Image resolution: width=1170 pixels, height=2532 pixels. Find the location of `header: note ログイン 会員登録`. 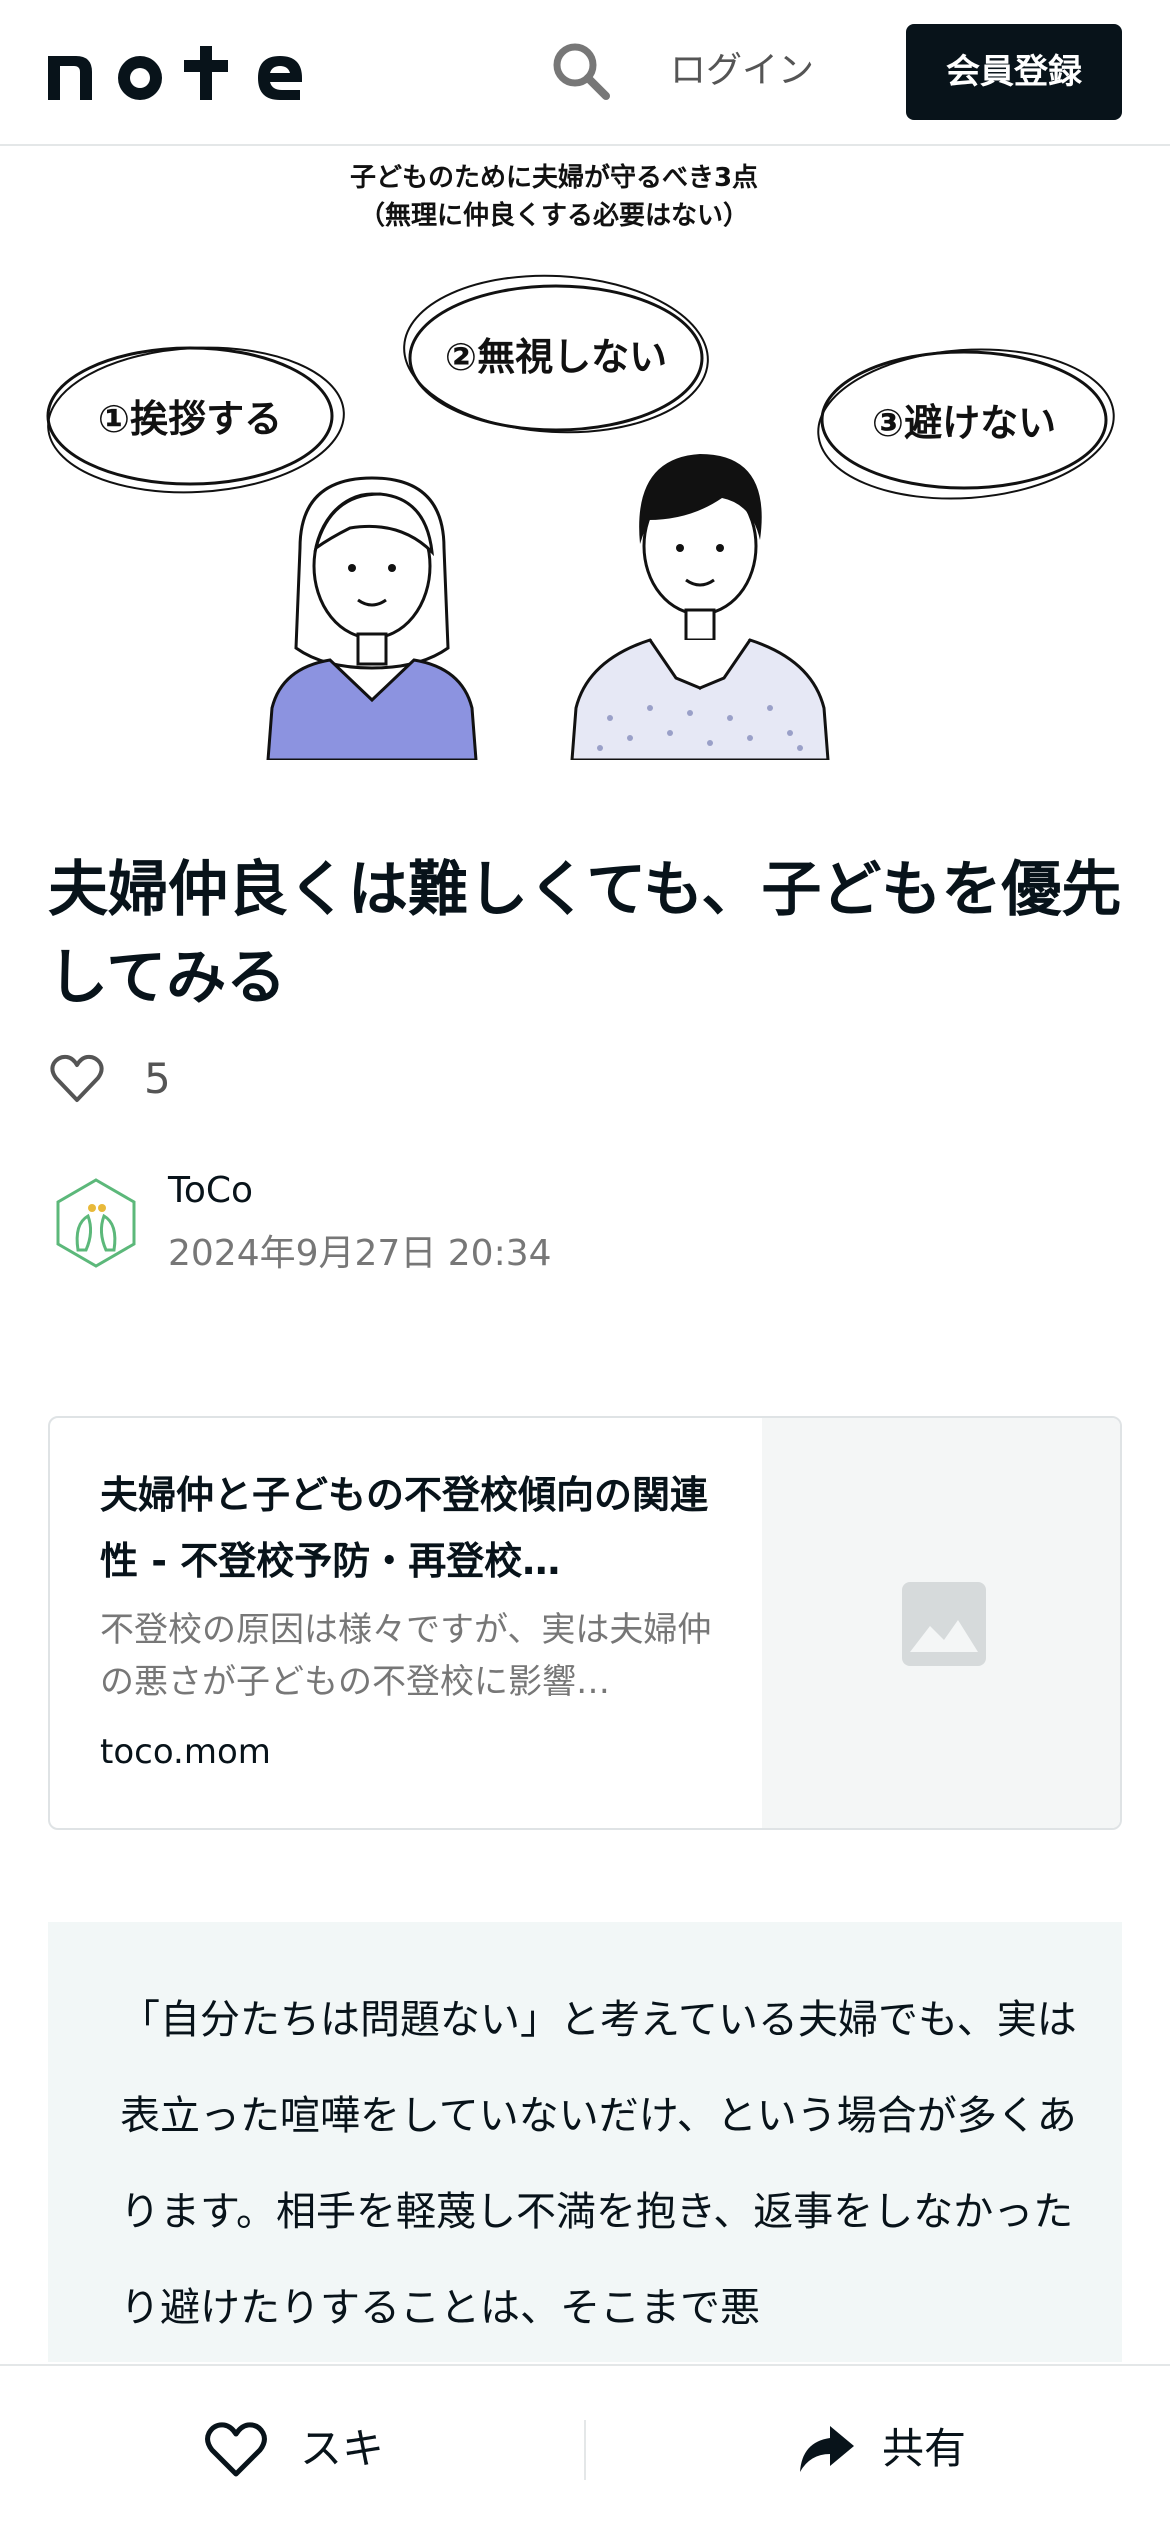

header: note ログイン 会員登録 is located at coordinates (585, 73).